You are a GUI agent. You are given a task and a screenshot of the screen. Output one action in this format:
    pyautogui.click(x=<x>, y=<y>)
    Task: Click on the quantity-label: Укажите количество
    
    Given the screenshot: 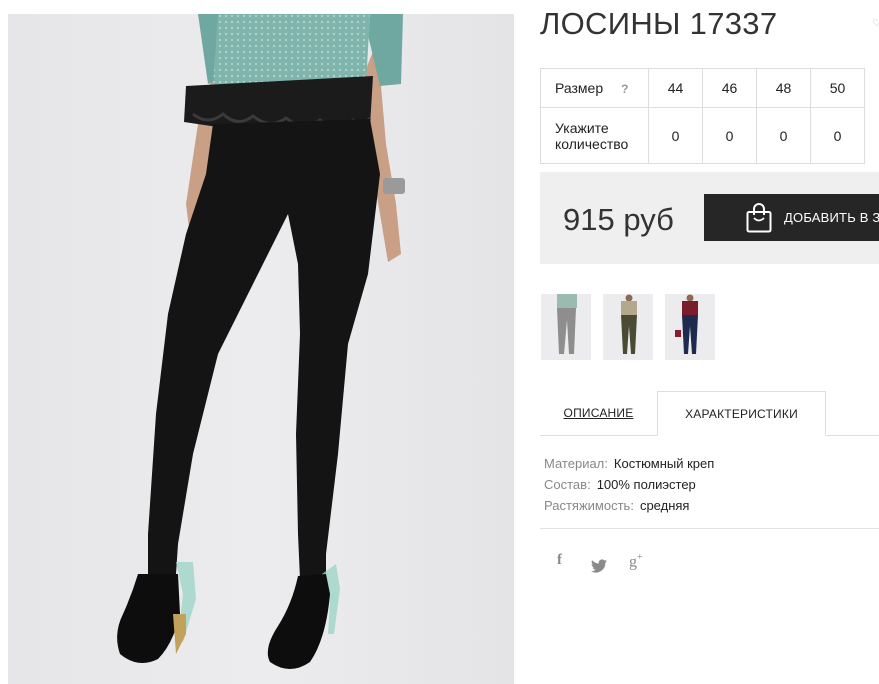 What is the action you would take?
    pyautogui.click(x=594, y=135)
    